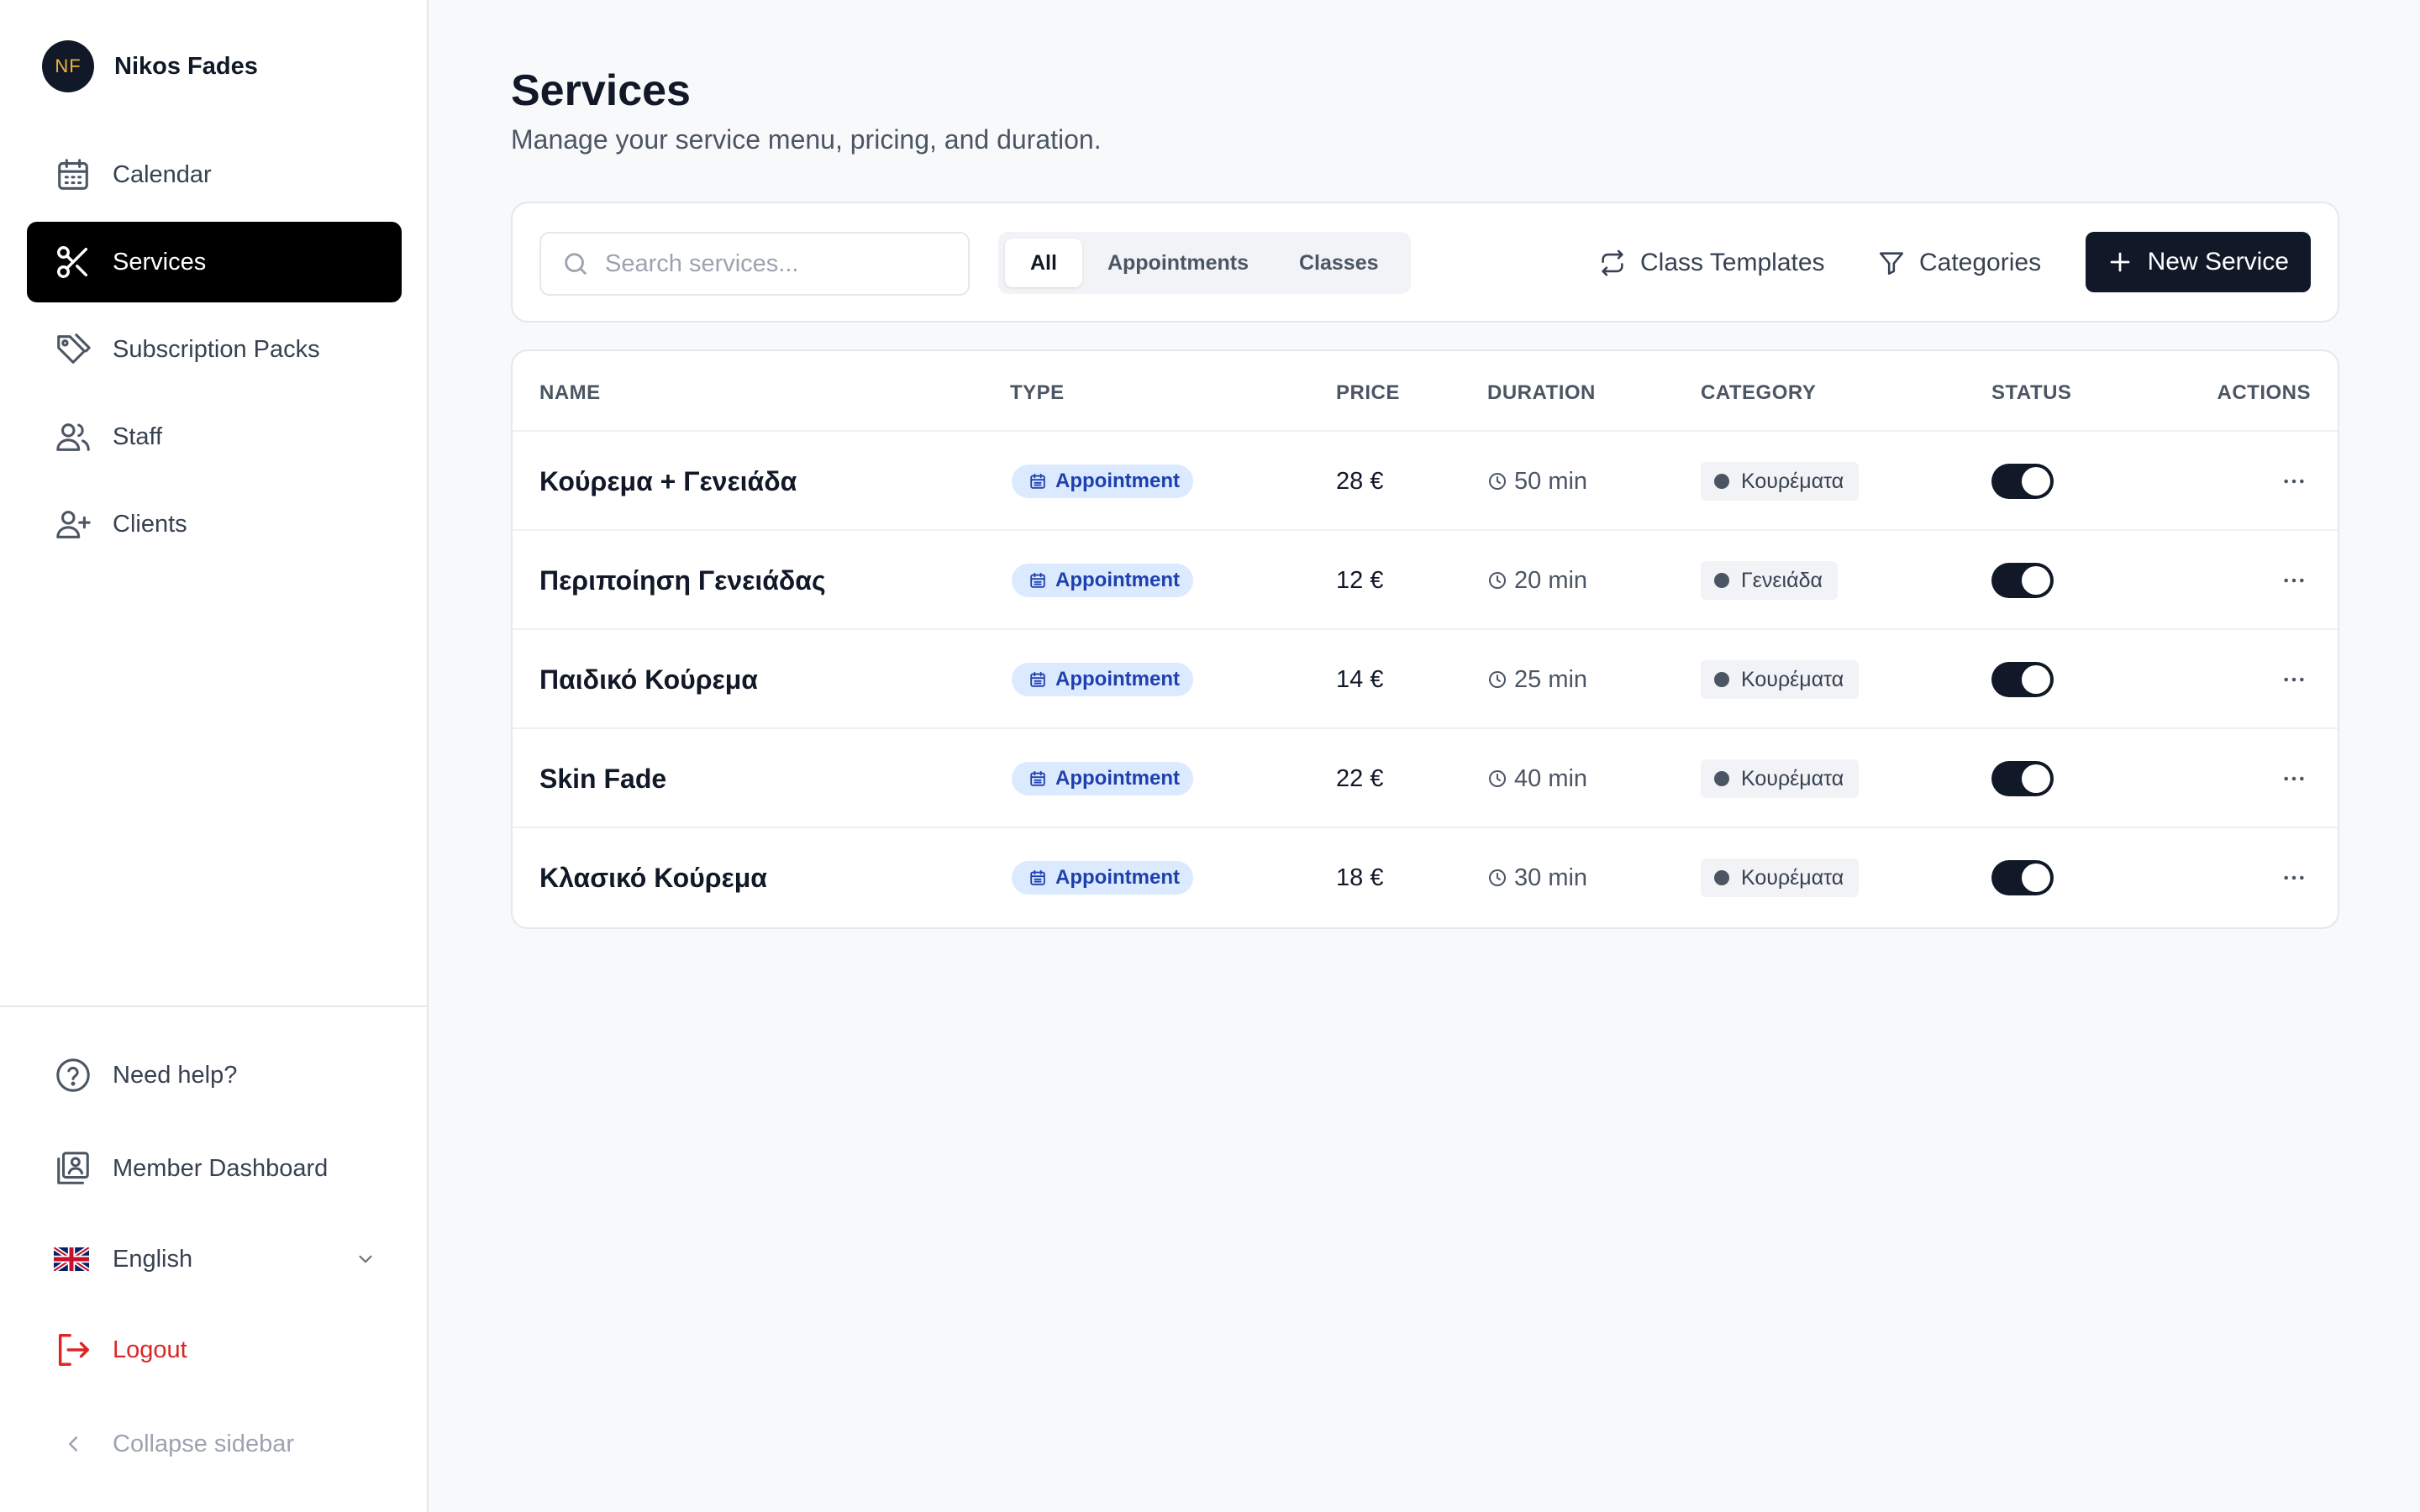 Image resolution: width=2420 pixels, height=1512 pixels. Describe the element at coordinates (1793, 481) in the screenshot. I see `category-label: Κουρέματα` at that location.